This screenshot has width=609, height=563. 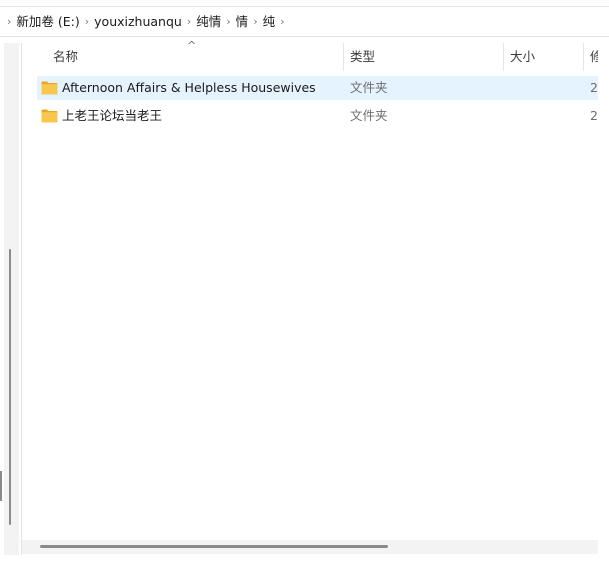 I want to click on horizontal-scrollbar, so click(x=310, y=547).